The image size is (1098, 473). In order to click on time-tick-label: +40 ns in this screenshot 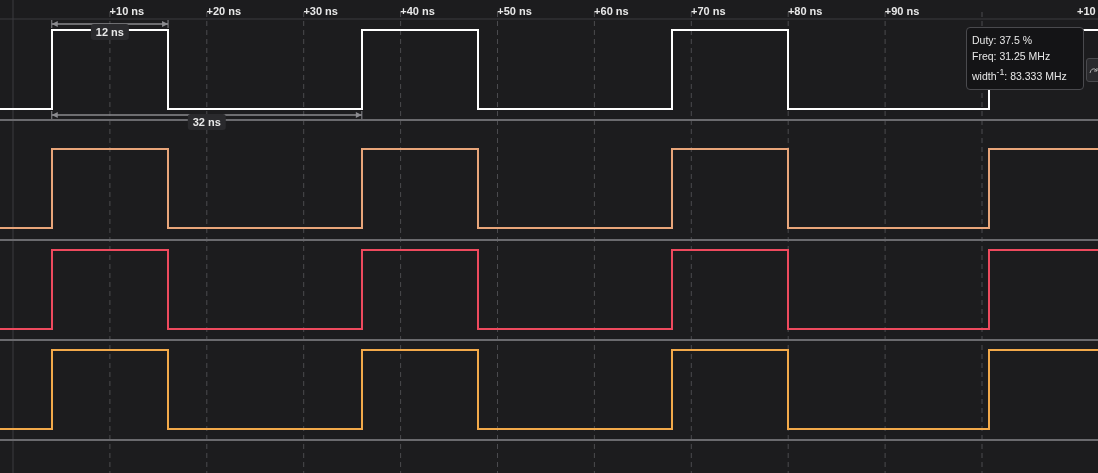, I will do `click(417, 11)`.